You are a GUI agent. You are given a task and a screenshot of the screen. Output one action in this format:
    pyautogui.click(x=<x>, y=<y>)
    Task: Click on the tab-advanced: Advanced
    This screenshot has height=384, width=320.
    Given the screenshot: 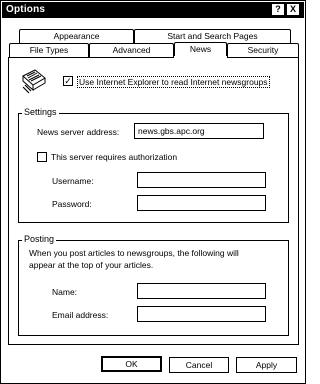 What is the action you would take?
    pyautogui.click(x=131, y=50)
    